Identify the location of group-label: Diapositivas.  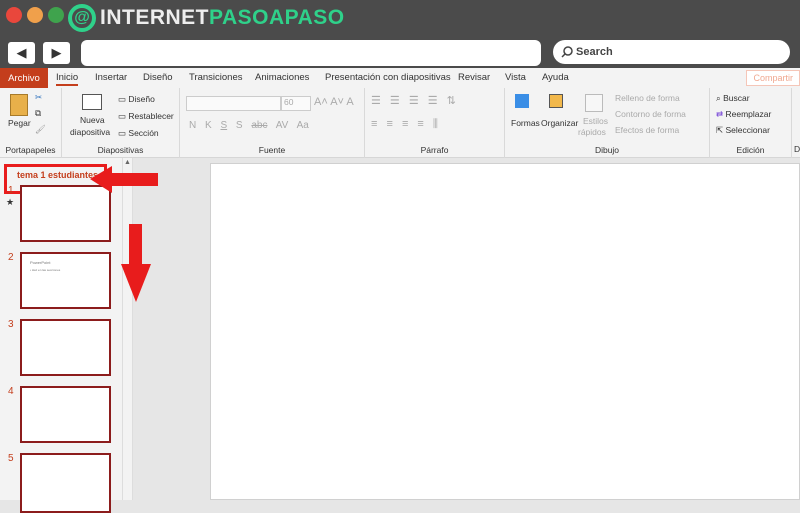
(120, 150).